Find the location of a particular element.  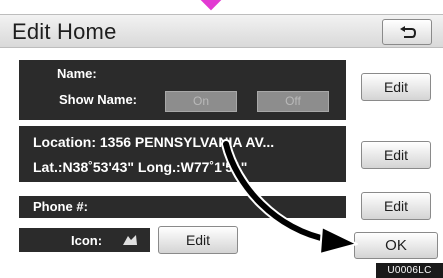

page-title: Edit Home is located at coordinates (64, 31).